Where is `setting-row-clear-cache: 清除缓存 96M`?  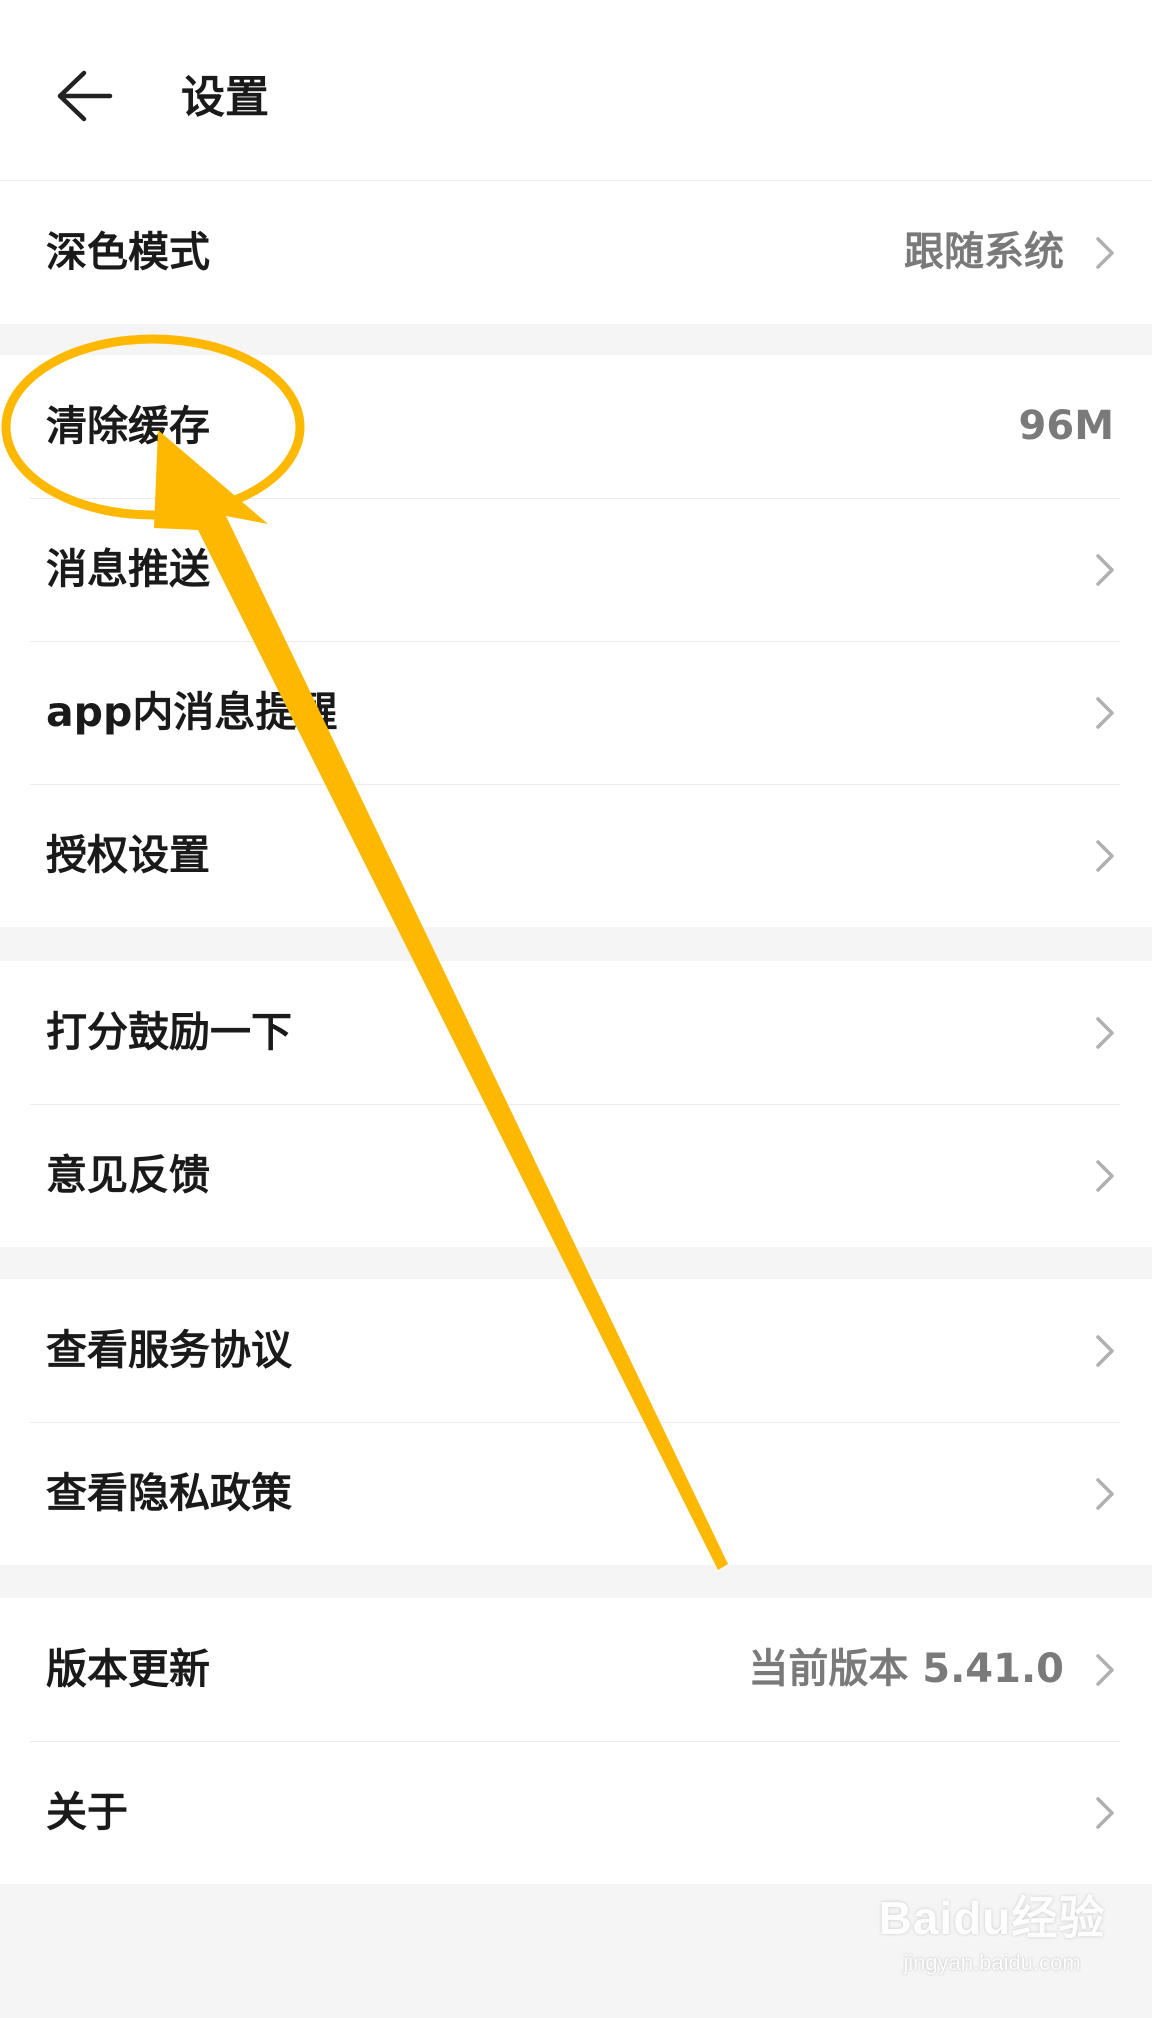 setting-row-clear-cache: 清除缓存 96M is located at coordinates (576, 426).